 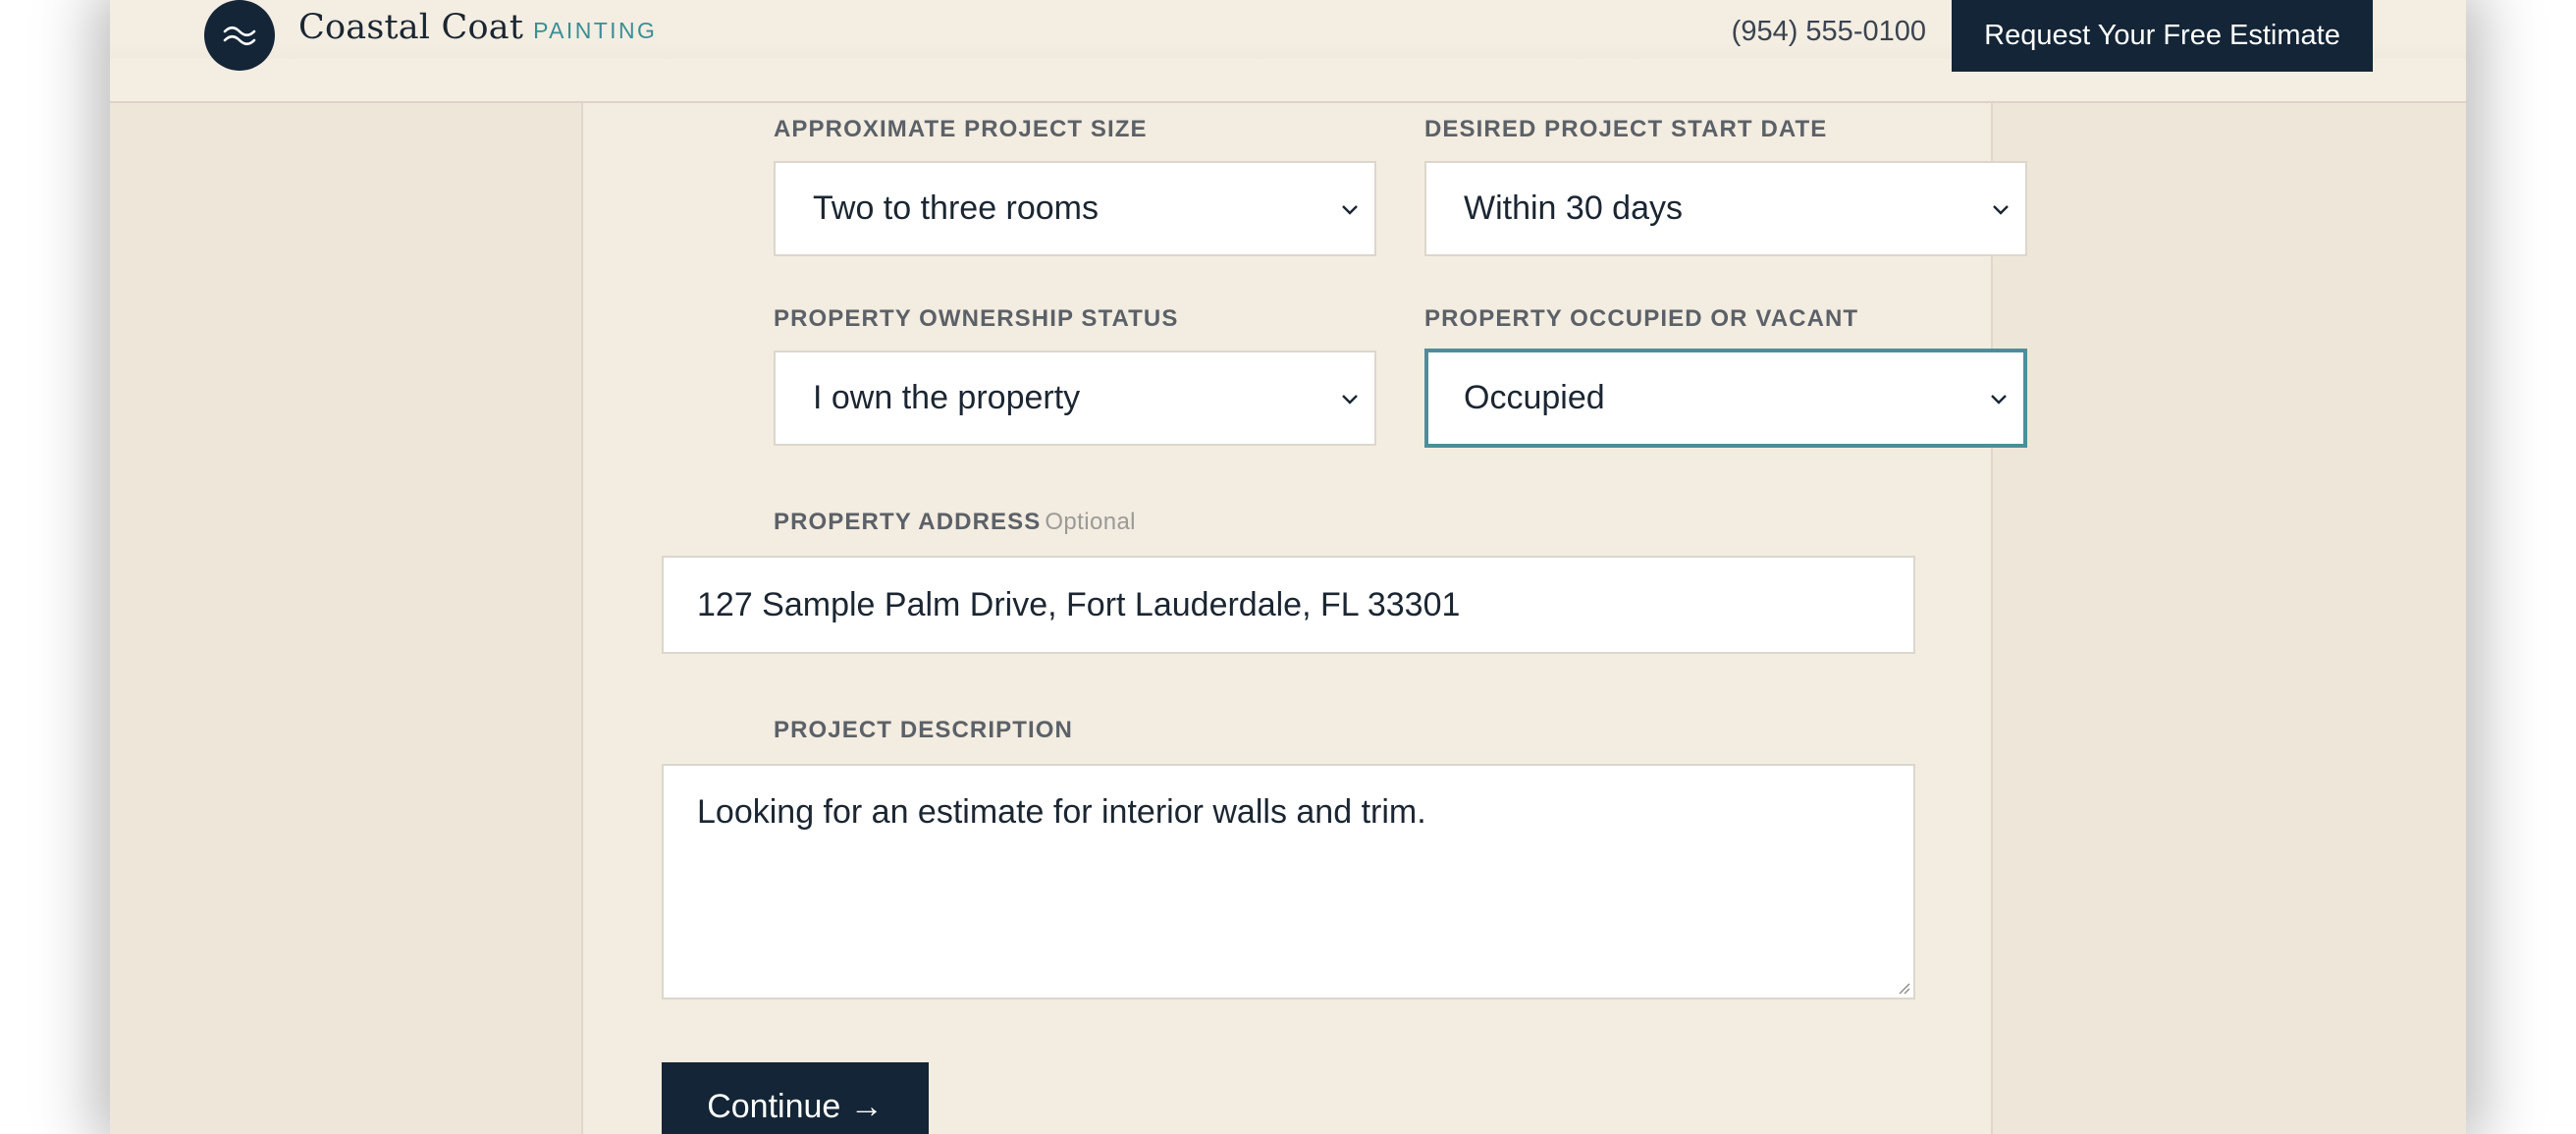 I want to click on occupancy-label: PROPERTY OCCUPIED OR VACANT, so click(x=1641, y=318).